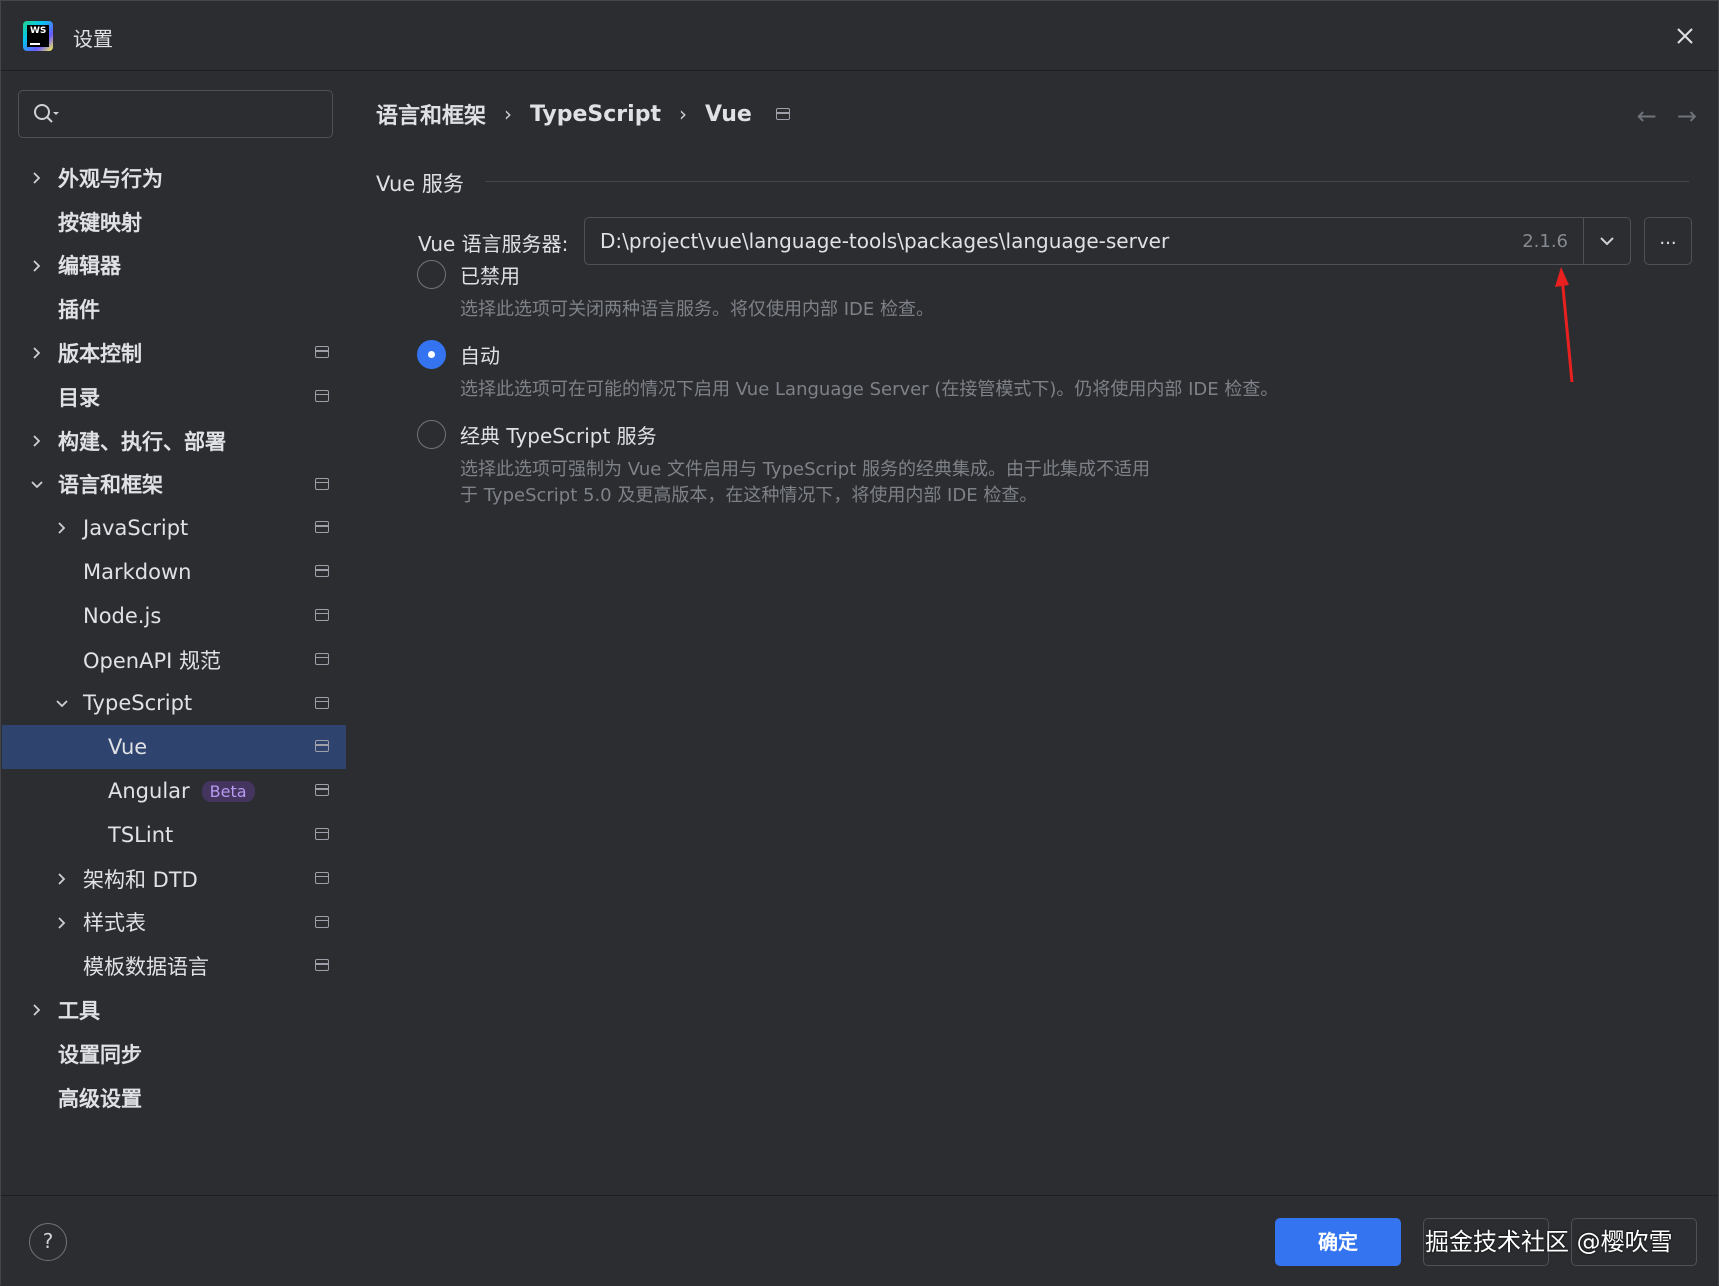 Image resolution: width=1719 pixels, height=1286 pixels. I want to click on sidebar-item: 构建、执行、部署, so click(174, 441).